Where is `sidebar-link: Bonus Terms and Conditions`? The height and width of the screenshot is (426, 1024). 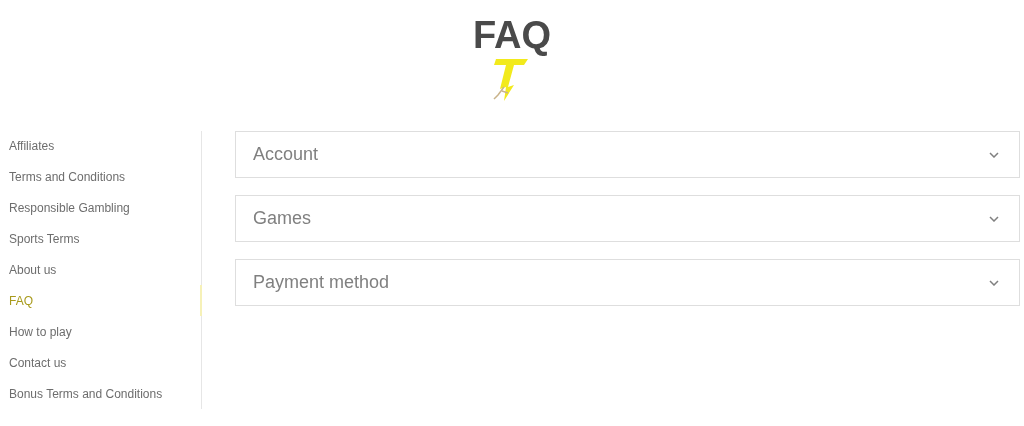
sidebar-link: Bonus Terms and Conditions is located at coordinates (101, 393).